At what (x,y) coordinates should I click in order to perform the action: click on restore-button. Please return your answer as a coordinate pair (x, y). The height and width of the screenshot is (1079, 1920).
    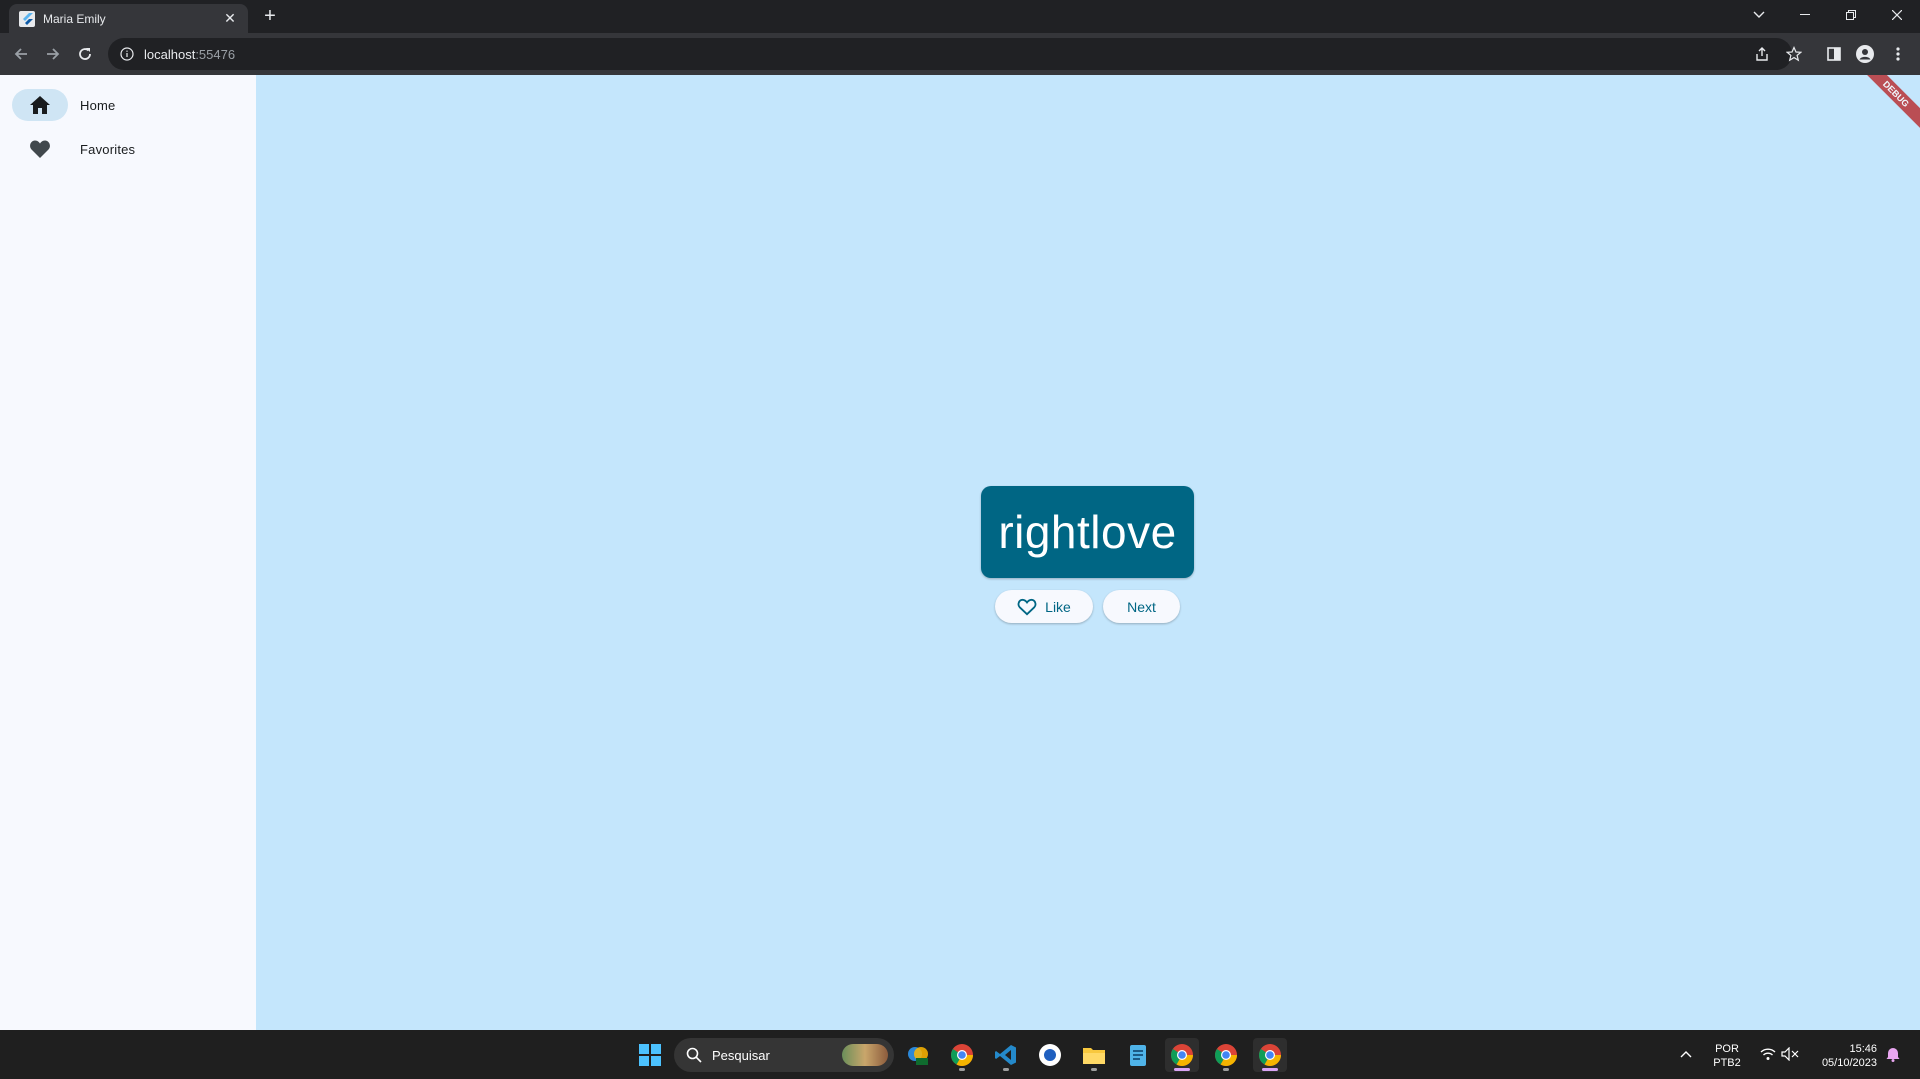
    Looking at the image, I should click on (1851, 15).